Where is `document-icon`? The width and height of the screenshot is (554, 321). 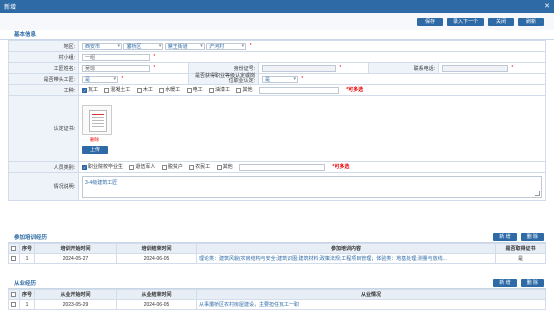 document-icon is located at coordinates (98, 120).